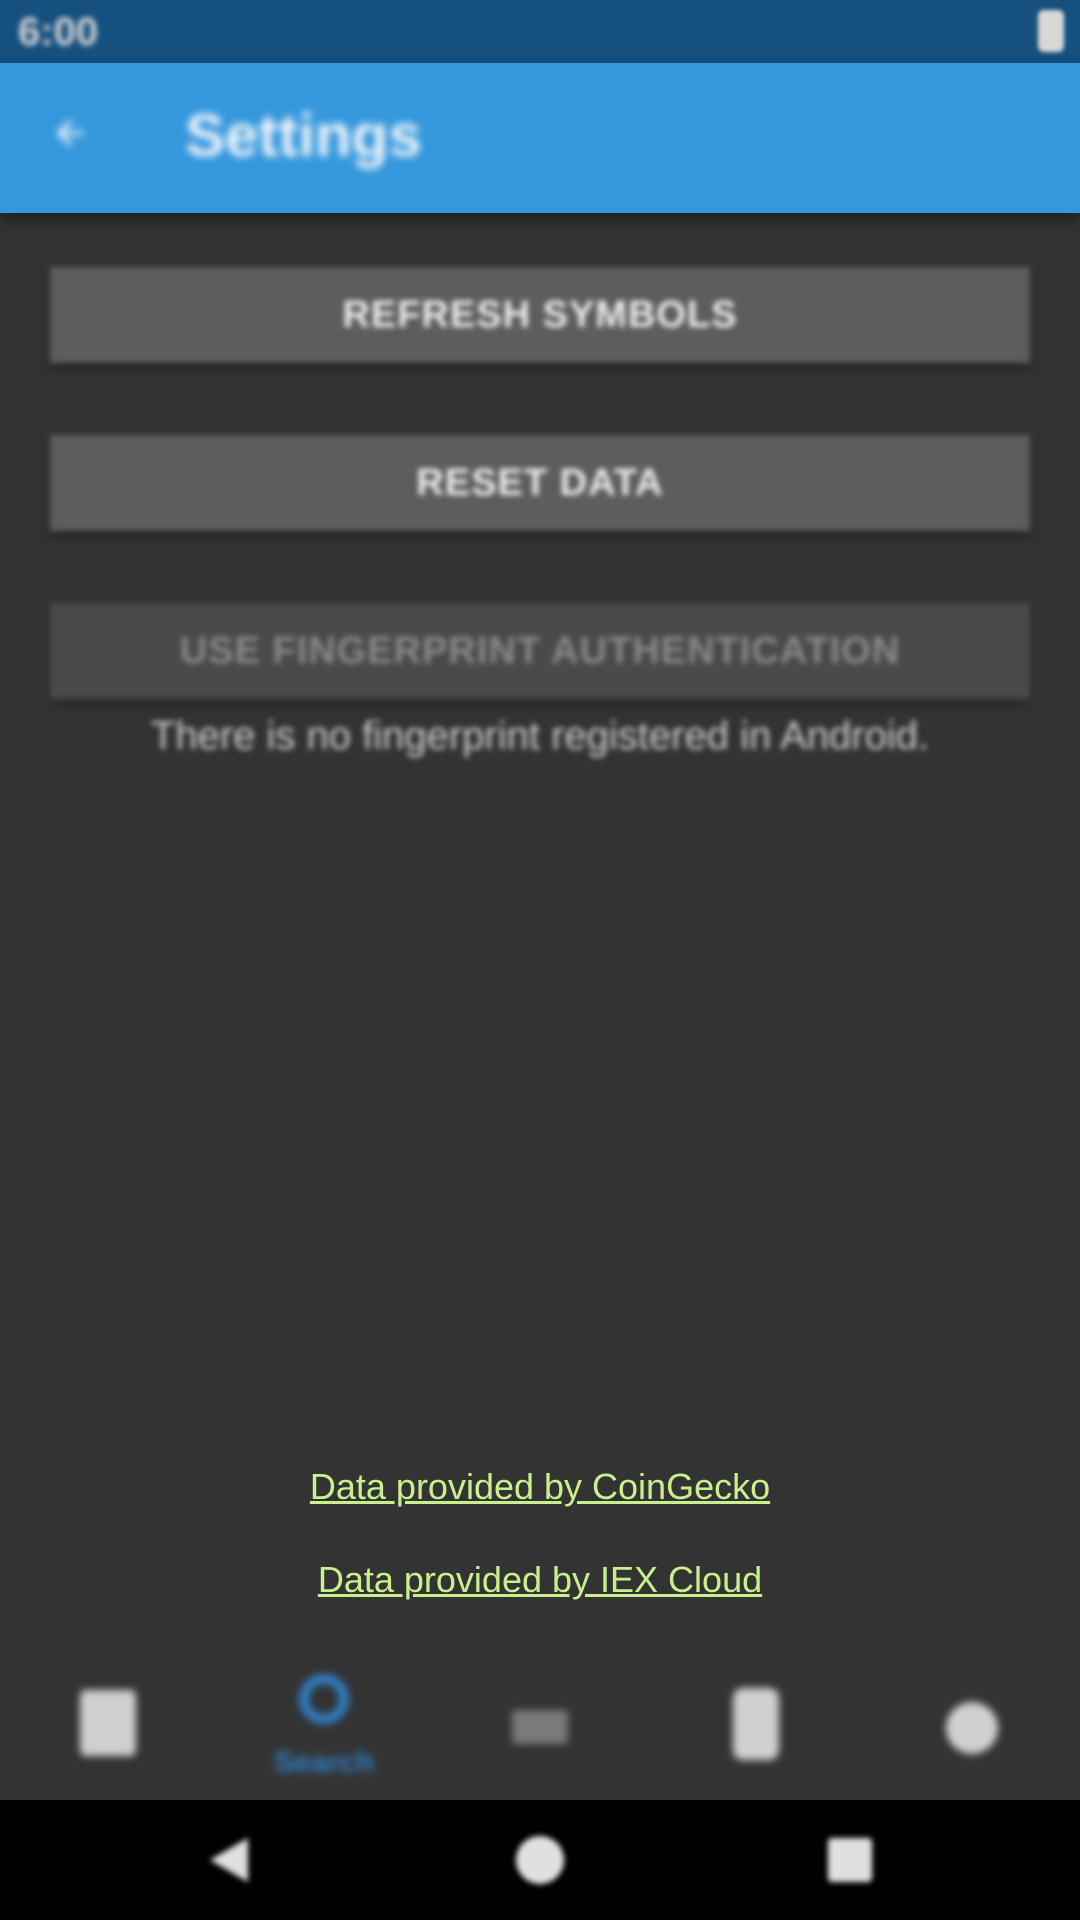 This screenshot has height=1920, width=1080. I want to click on status-time: 6:00, so click(58, 32).